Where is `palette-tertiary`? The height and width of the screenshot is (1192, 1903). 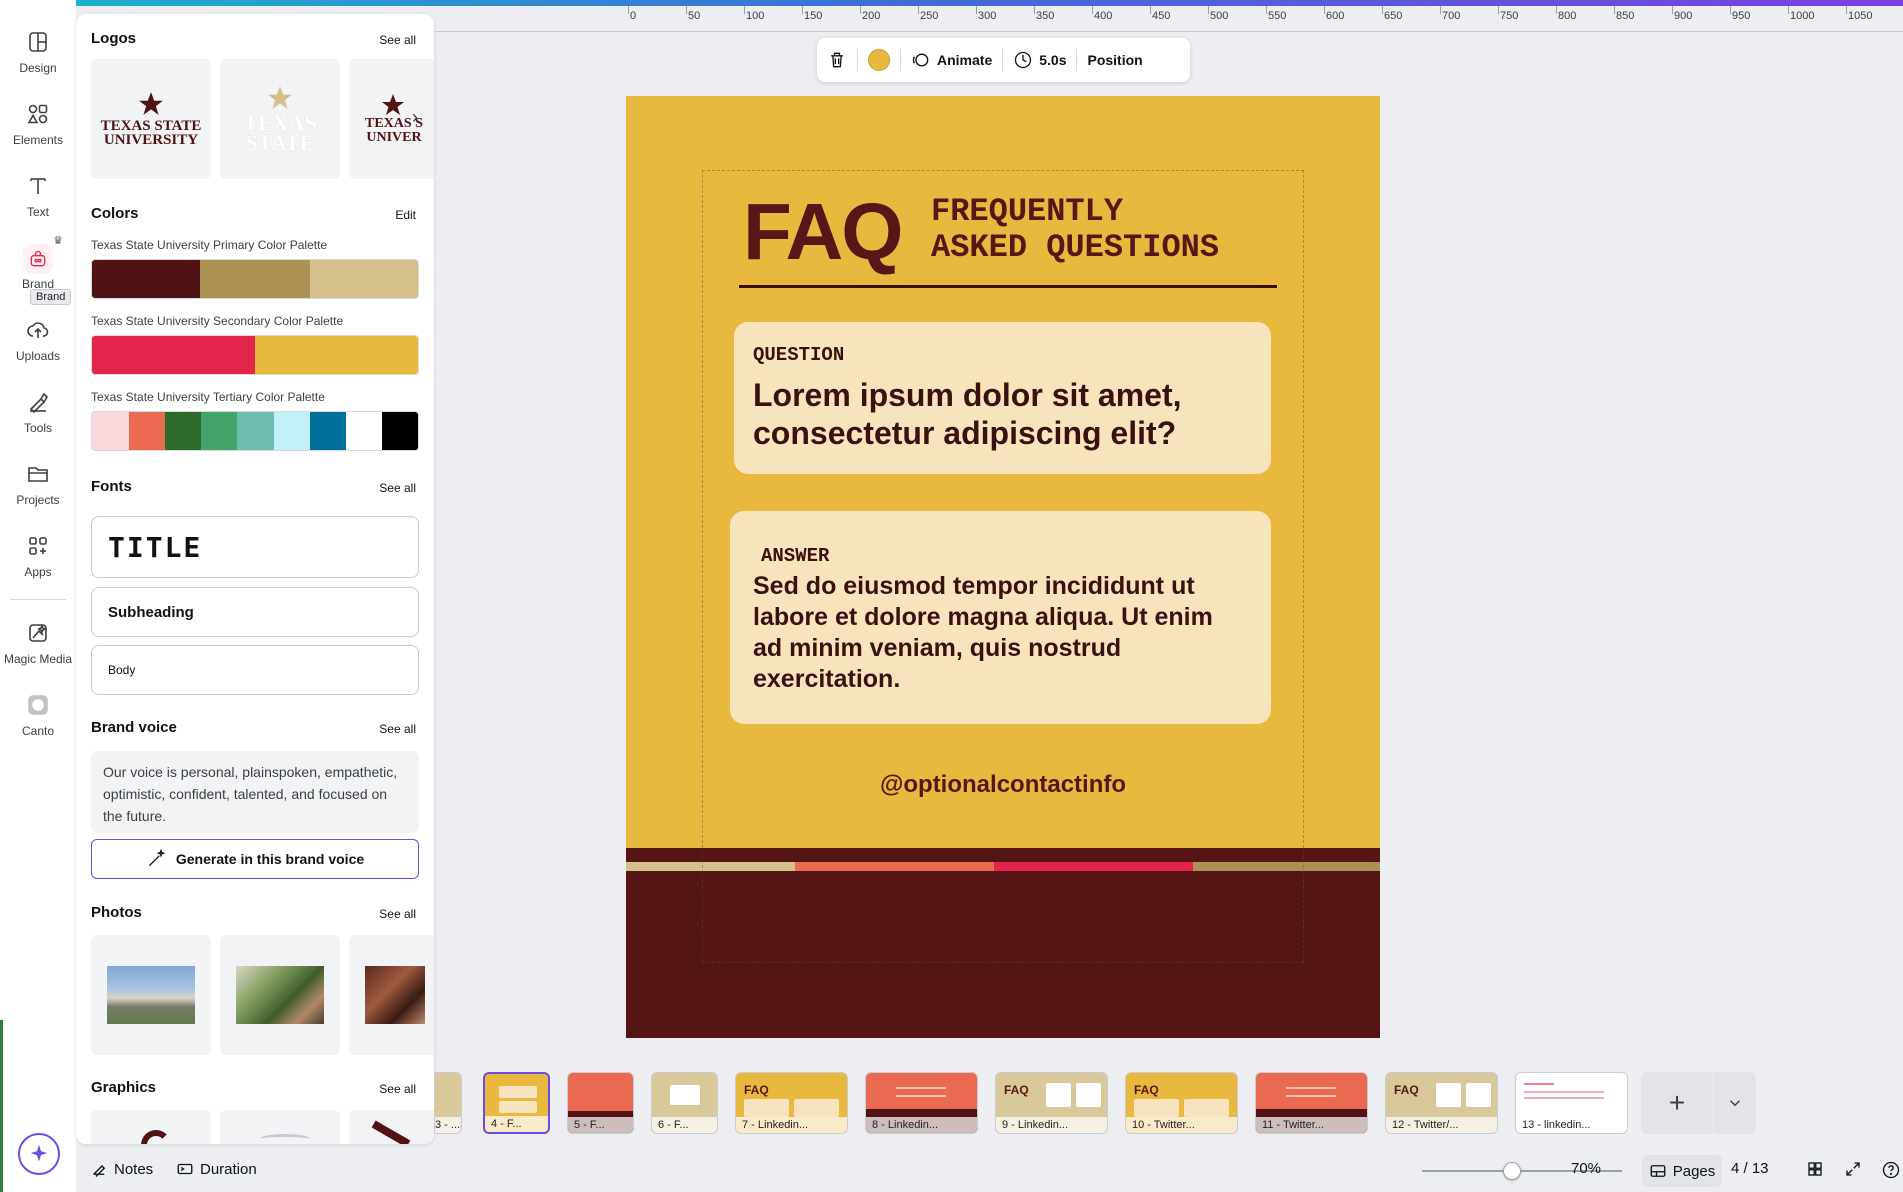
palette-tertiary is located at coordinates (255, 431).